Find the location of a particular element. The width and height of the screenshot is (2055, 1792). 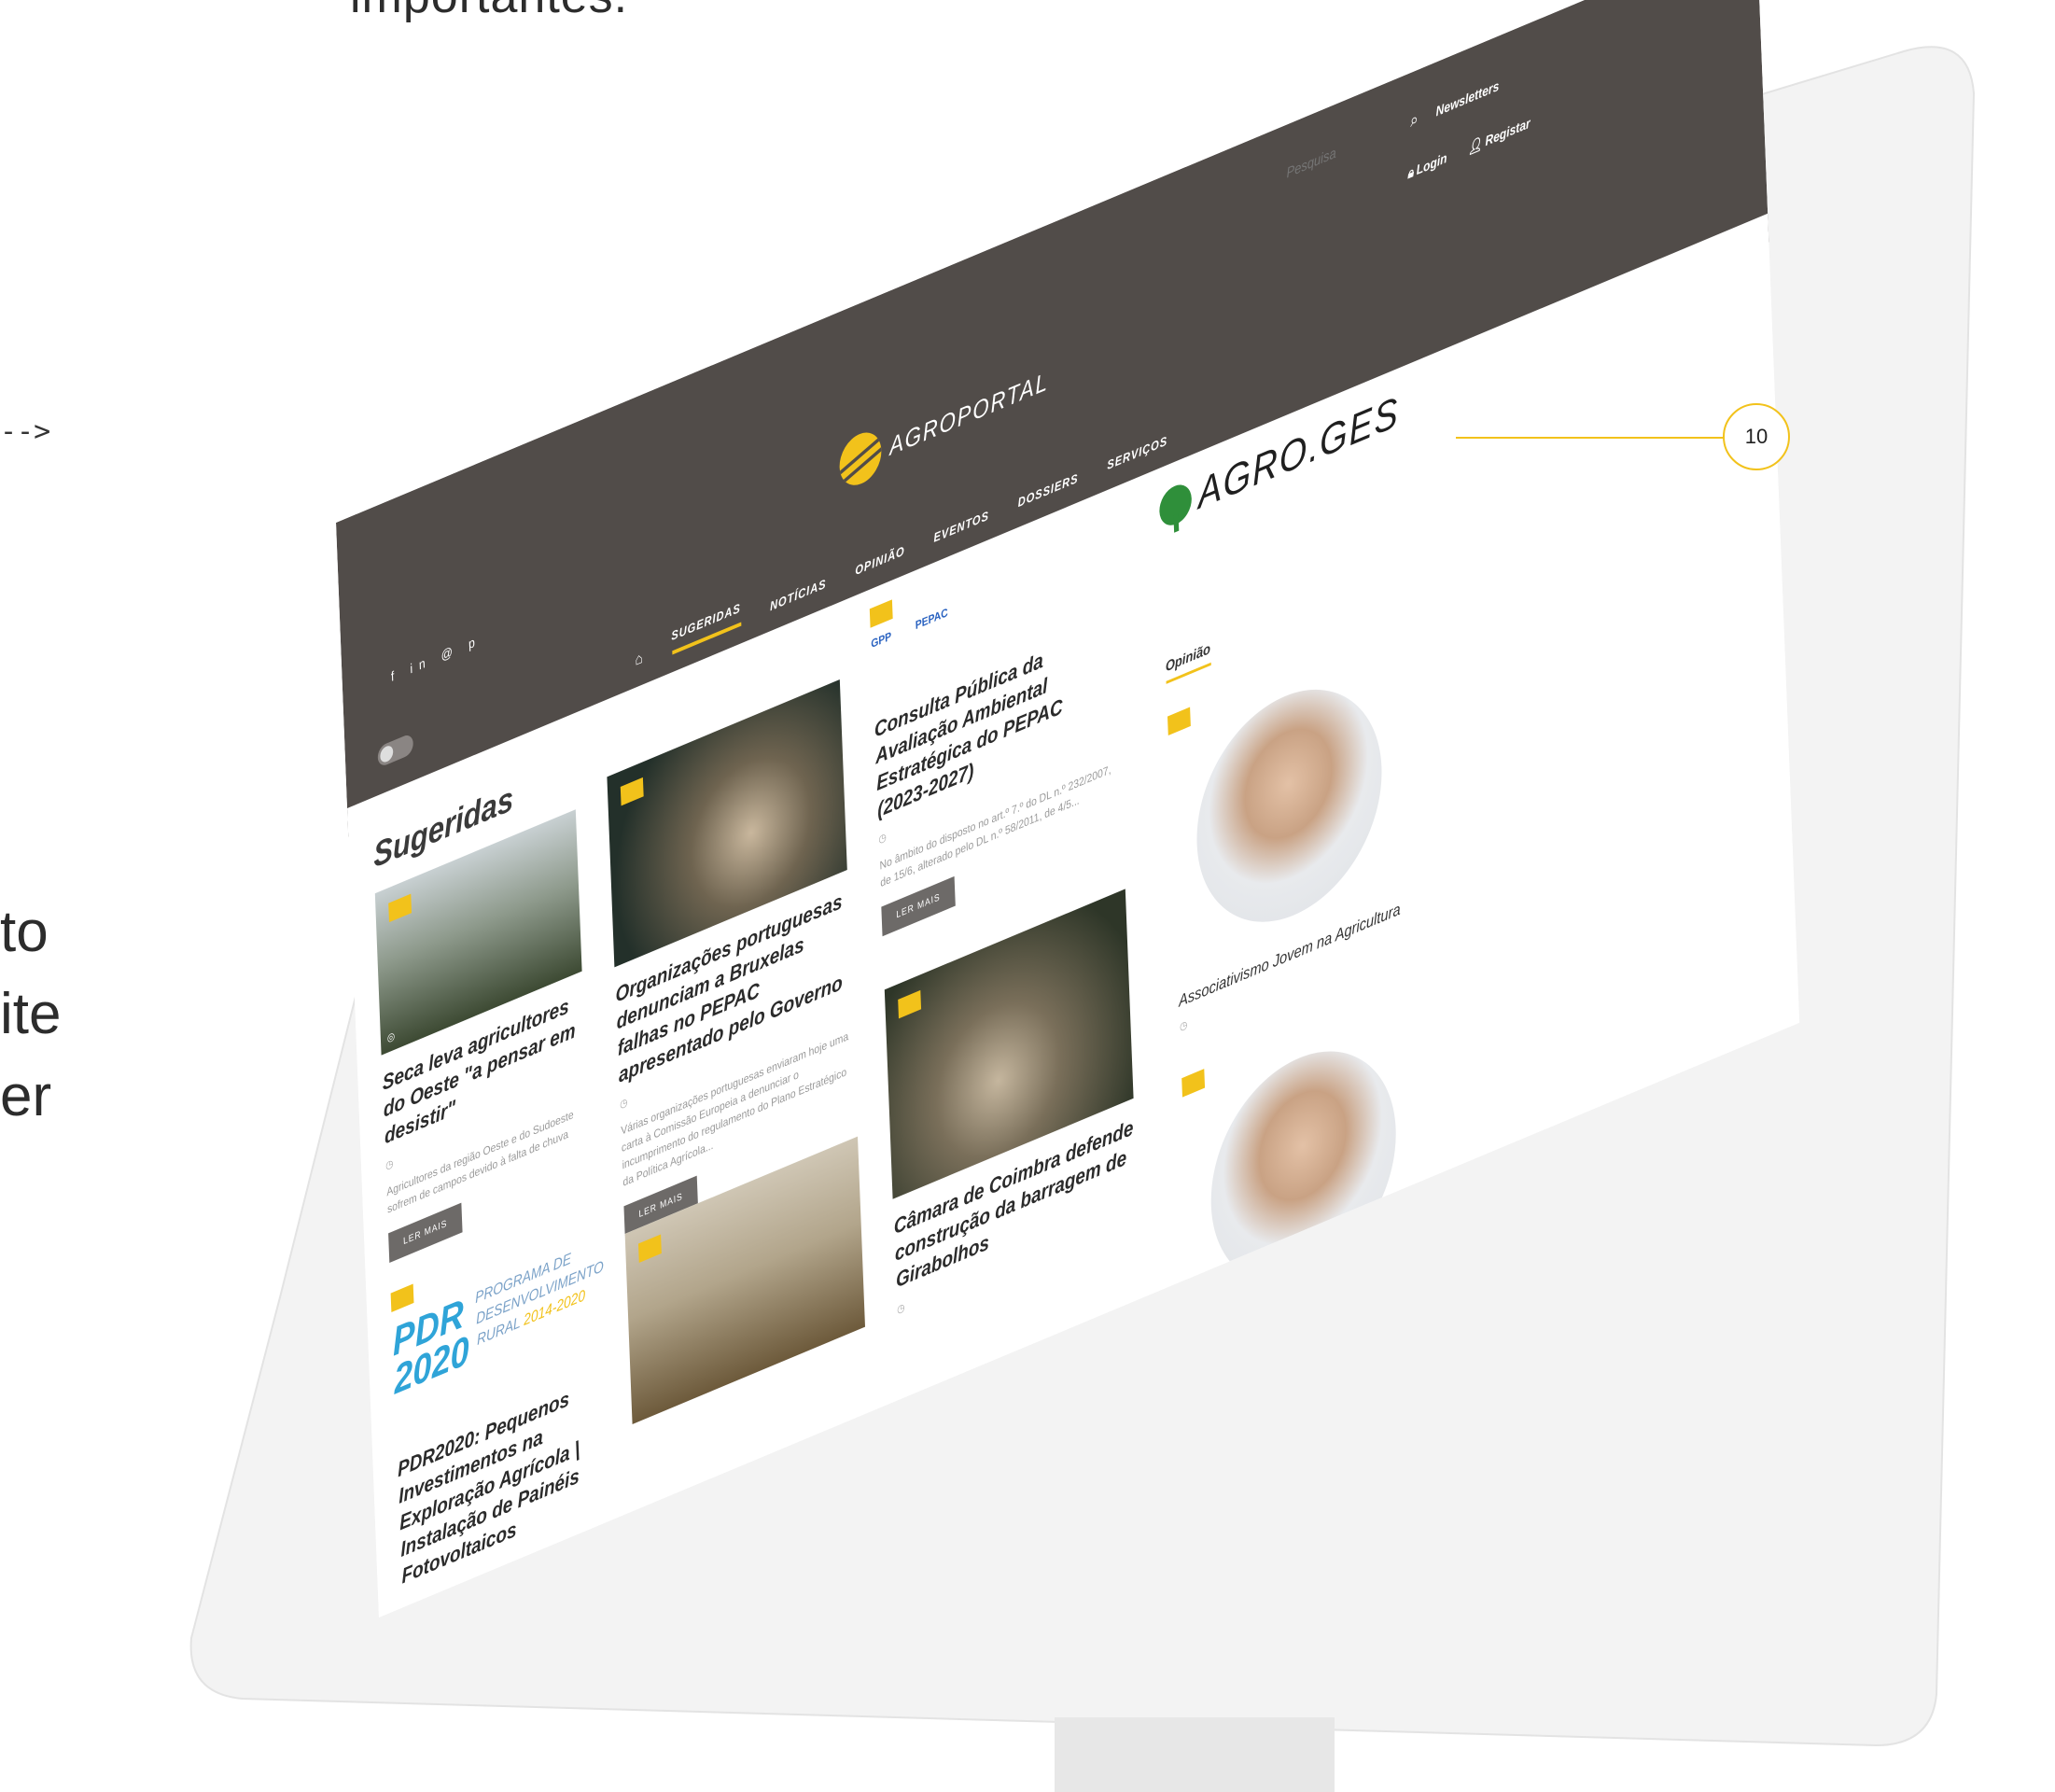

agroges-tree-icon is located at coordinates (1175, 505).